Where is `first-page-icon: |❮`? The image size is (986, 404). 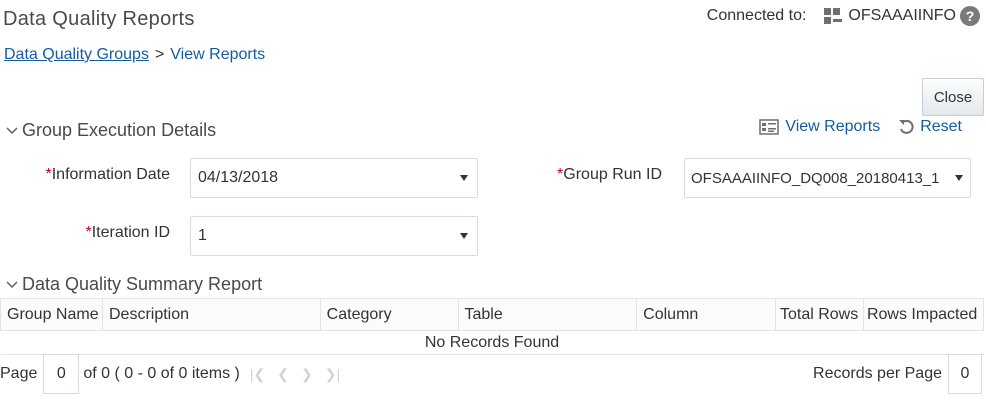
first-page-icon: |❮ is located at coordinates (257, 374).